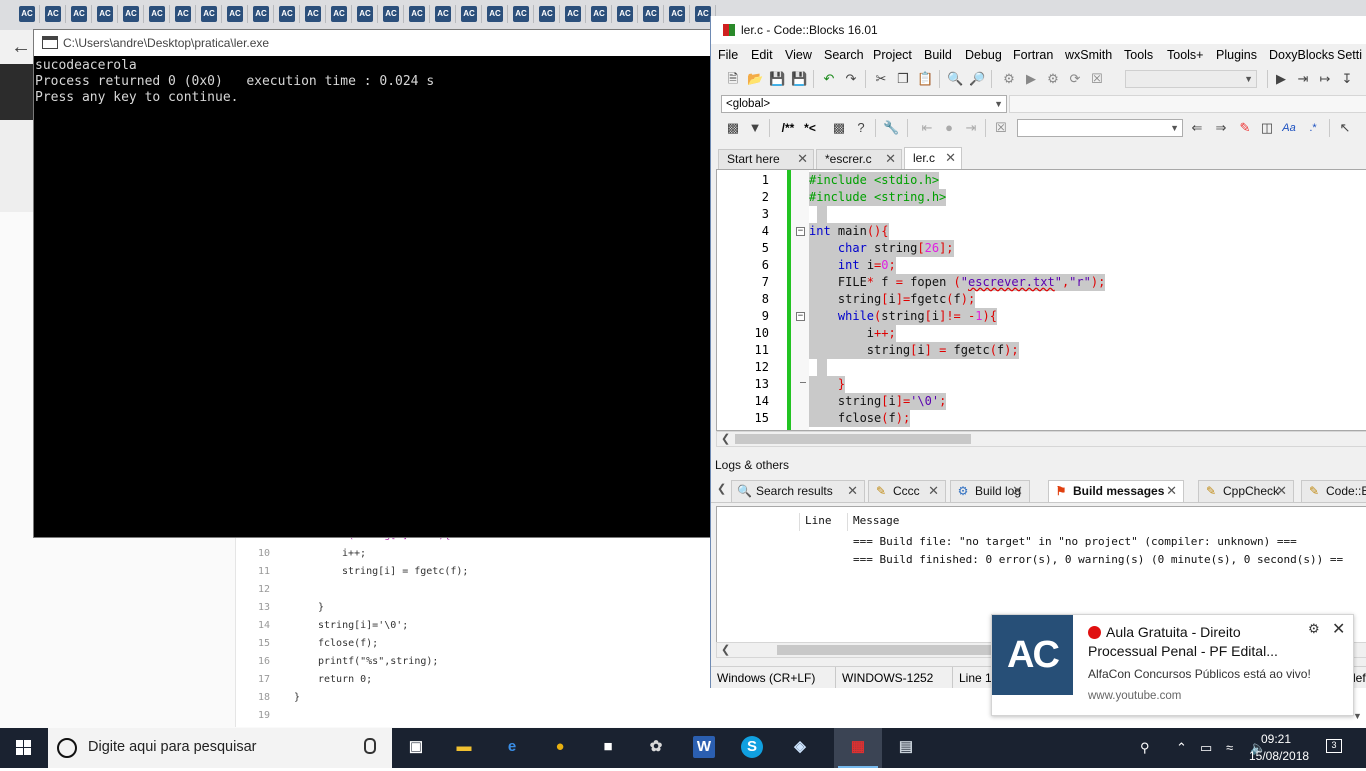 Image resolution: width=1366 pixels, height=771 pixels. Describe the element at coordinates (370, 746) in the screenshot. I see `microphone-icon` at that location.